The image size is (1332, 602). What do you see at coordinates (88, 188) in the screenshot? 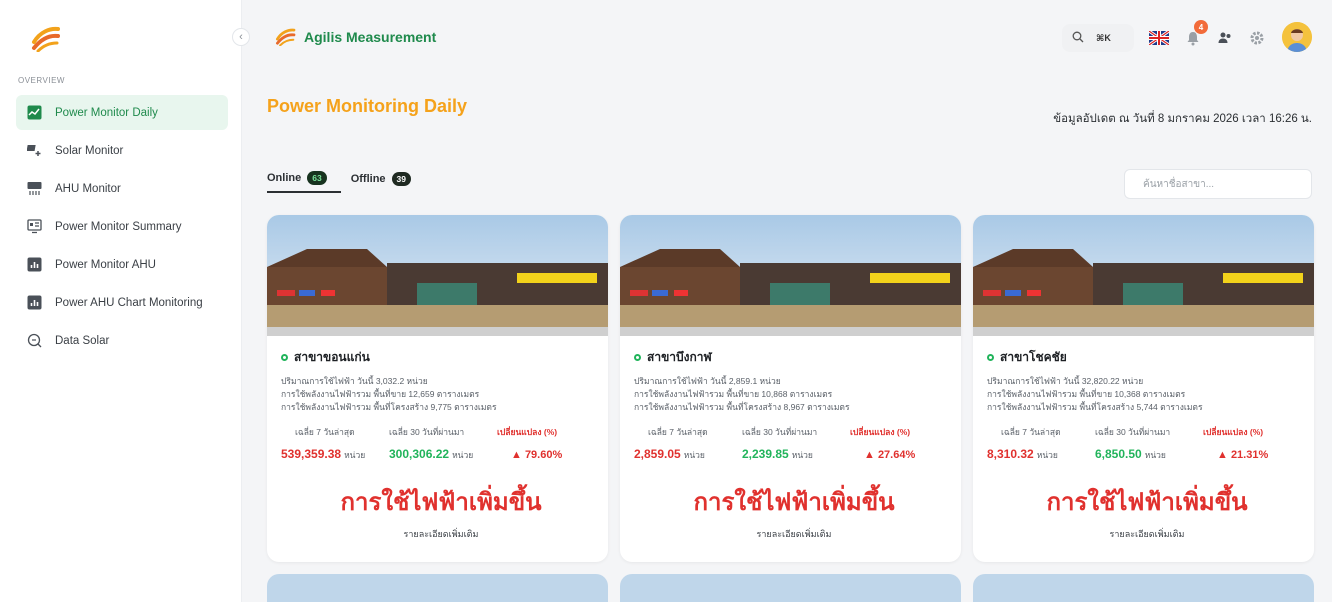
I see `sidebar-item-label: AHU Monitor` at bounding box center [88, 188].